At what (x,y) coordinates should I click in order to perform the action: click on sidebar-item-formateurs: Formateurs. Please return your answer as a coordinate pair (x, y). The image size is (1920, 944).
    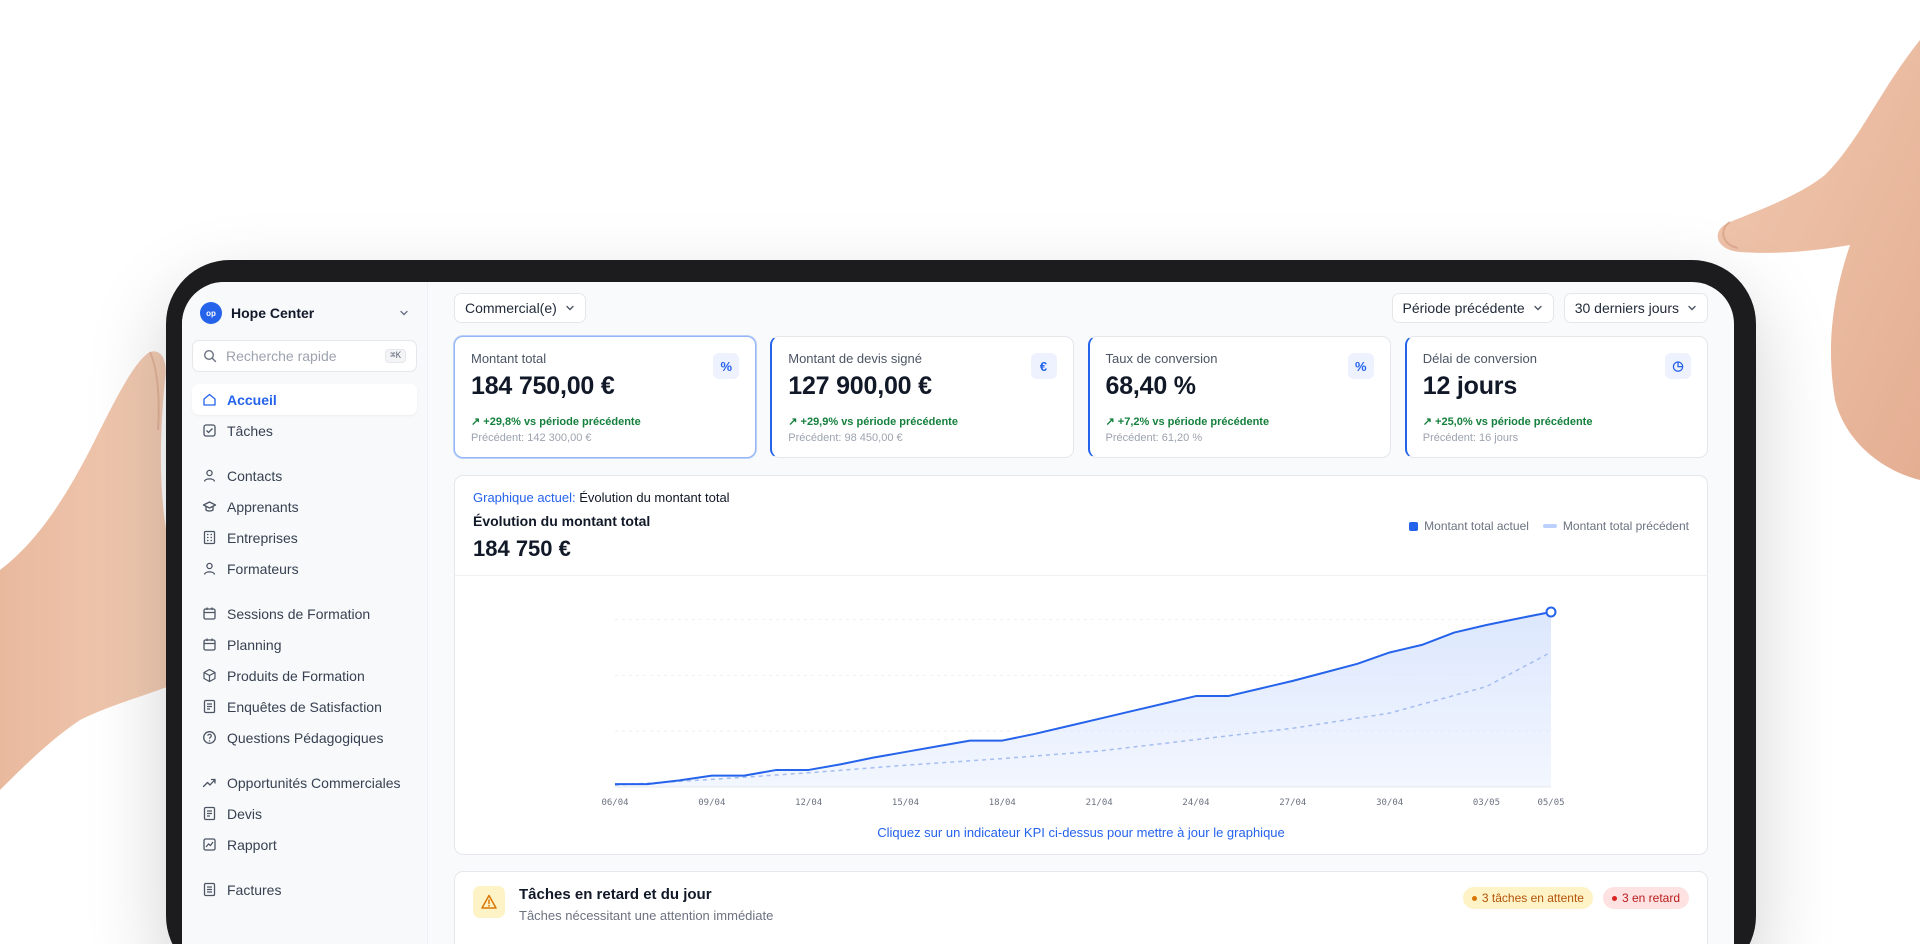
    Looking at the image, I should click on (304, 568).